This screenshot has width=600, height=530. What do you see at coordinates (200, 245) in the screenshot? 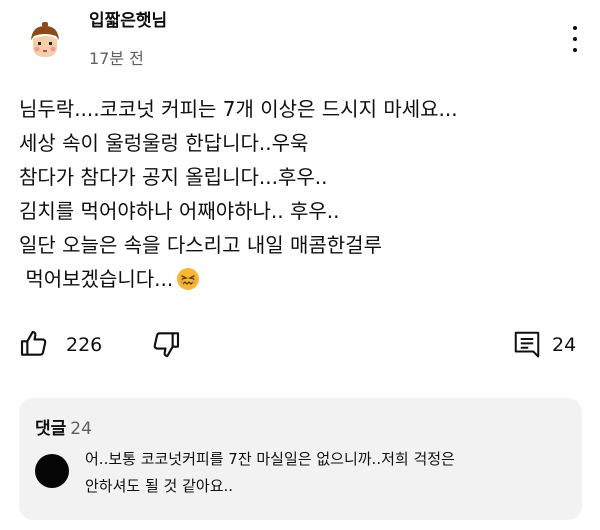
I see `comment-line: 일단 오늘은 속을 다스리고 내일 매콤한걸루` at bounding box center [200, 245].